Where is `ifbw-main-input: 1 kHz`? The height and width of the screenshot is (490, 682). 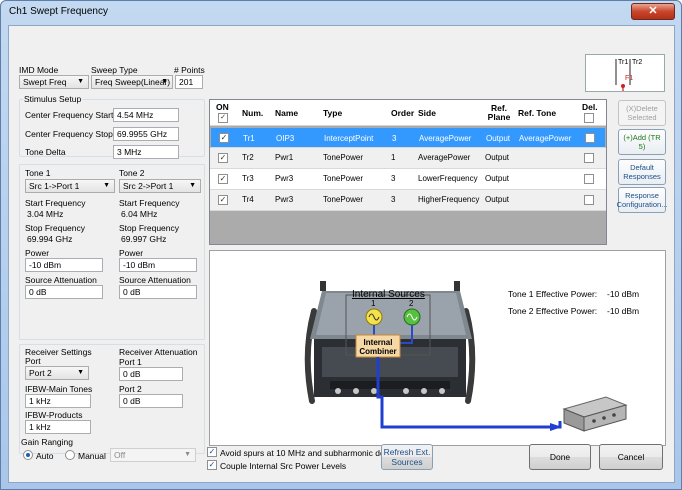 ifbw-main-input: 1 kHz is located at coordinates (58, 401).